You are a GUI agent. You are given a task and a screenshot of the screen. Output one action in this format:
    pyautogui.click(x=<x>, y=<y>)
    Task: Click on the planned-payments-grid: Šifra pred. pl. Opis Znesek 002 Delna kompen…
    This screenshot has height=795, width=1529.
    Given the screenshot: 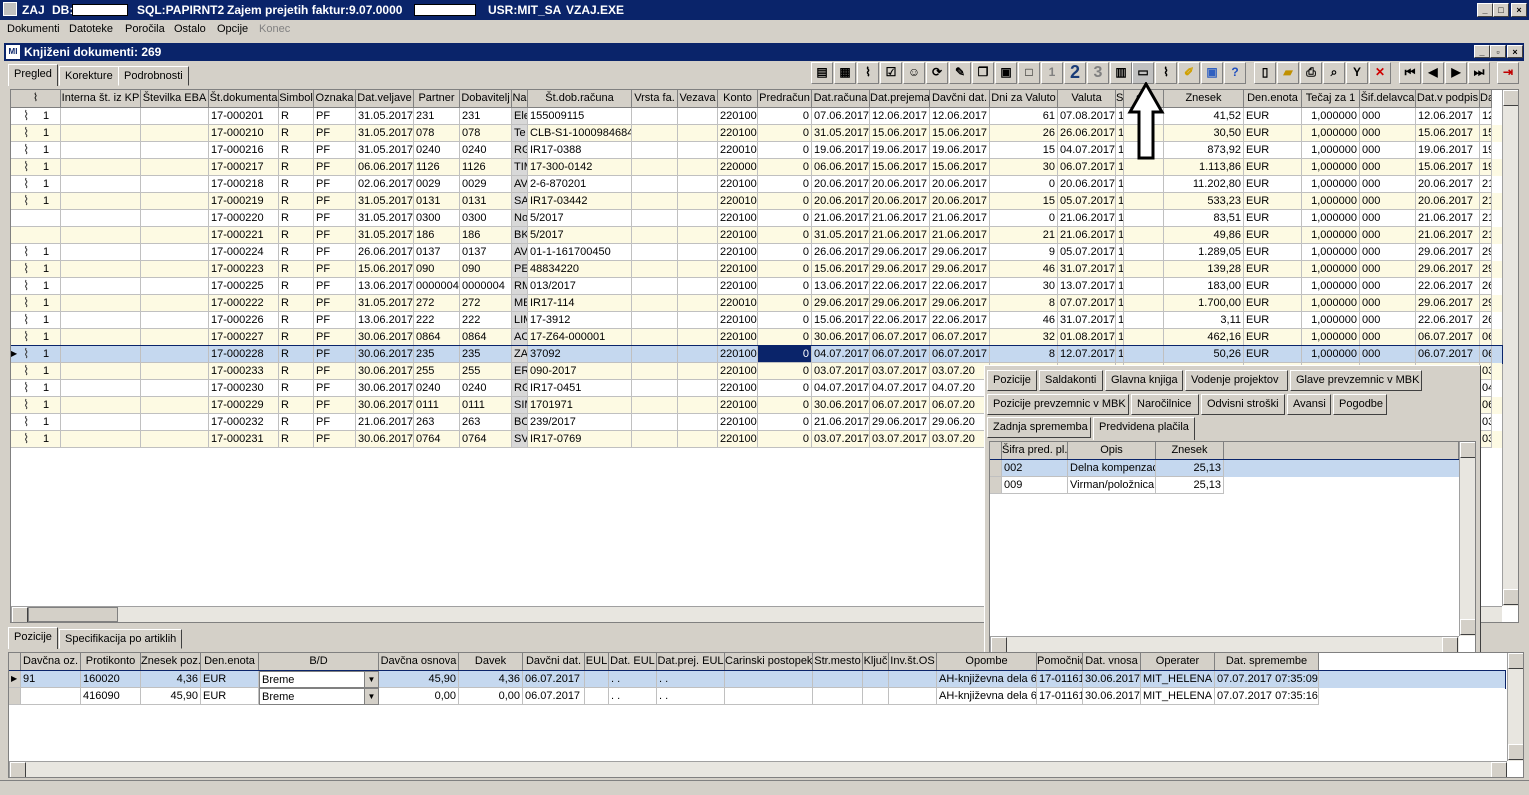 What is the action you would take?
    pyautogui.click(x=1232, y=547)
    